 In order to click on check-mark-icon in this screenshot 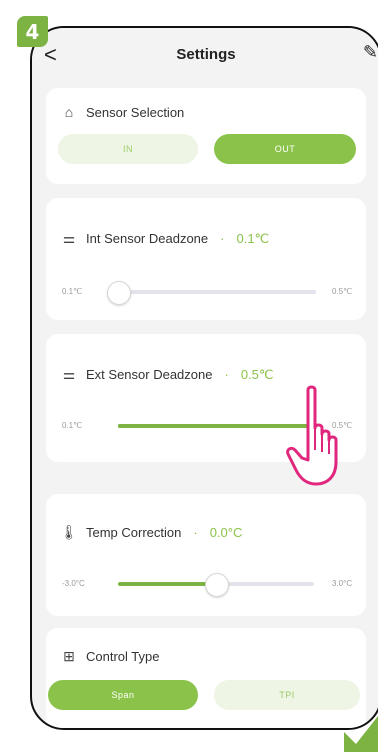, I will do `click(361, 734)`.